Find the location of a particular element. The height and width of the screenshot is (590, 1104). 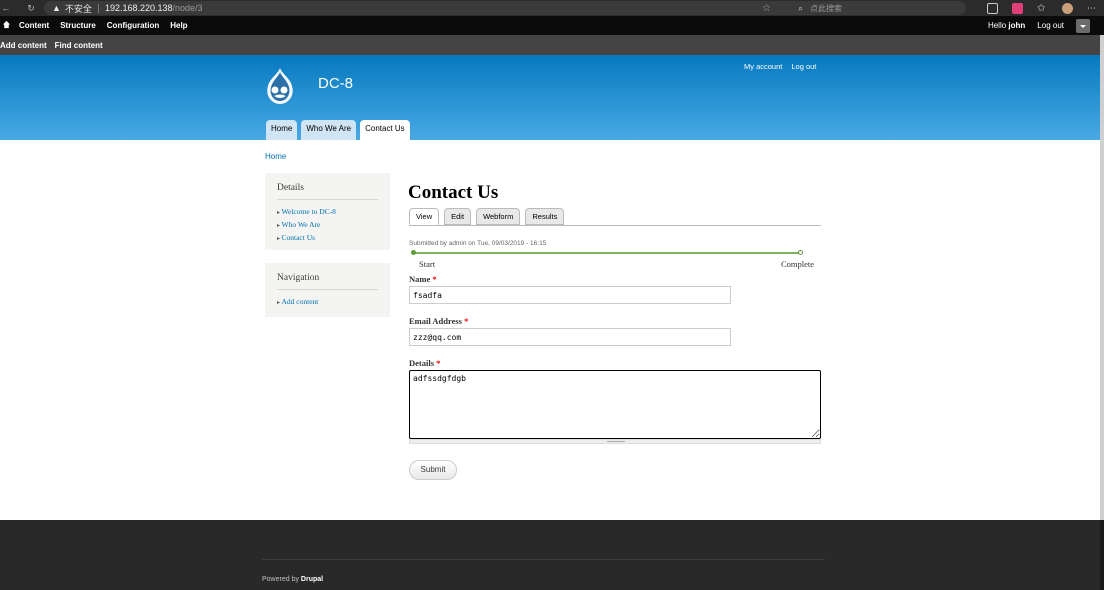

details-item-who-we-are: Who We Are is located at coordinates (327, 225).